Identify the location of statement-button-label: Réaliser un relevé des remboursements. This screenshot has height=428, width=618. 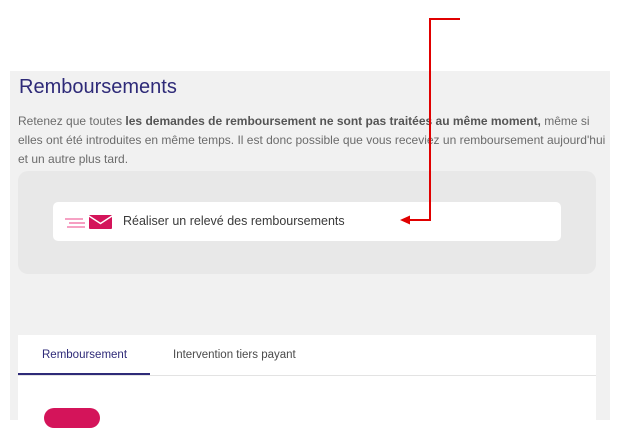
(234, 221).